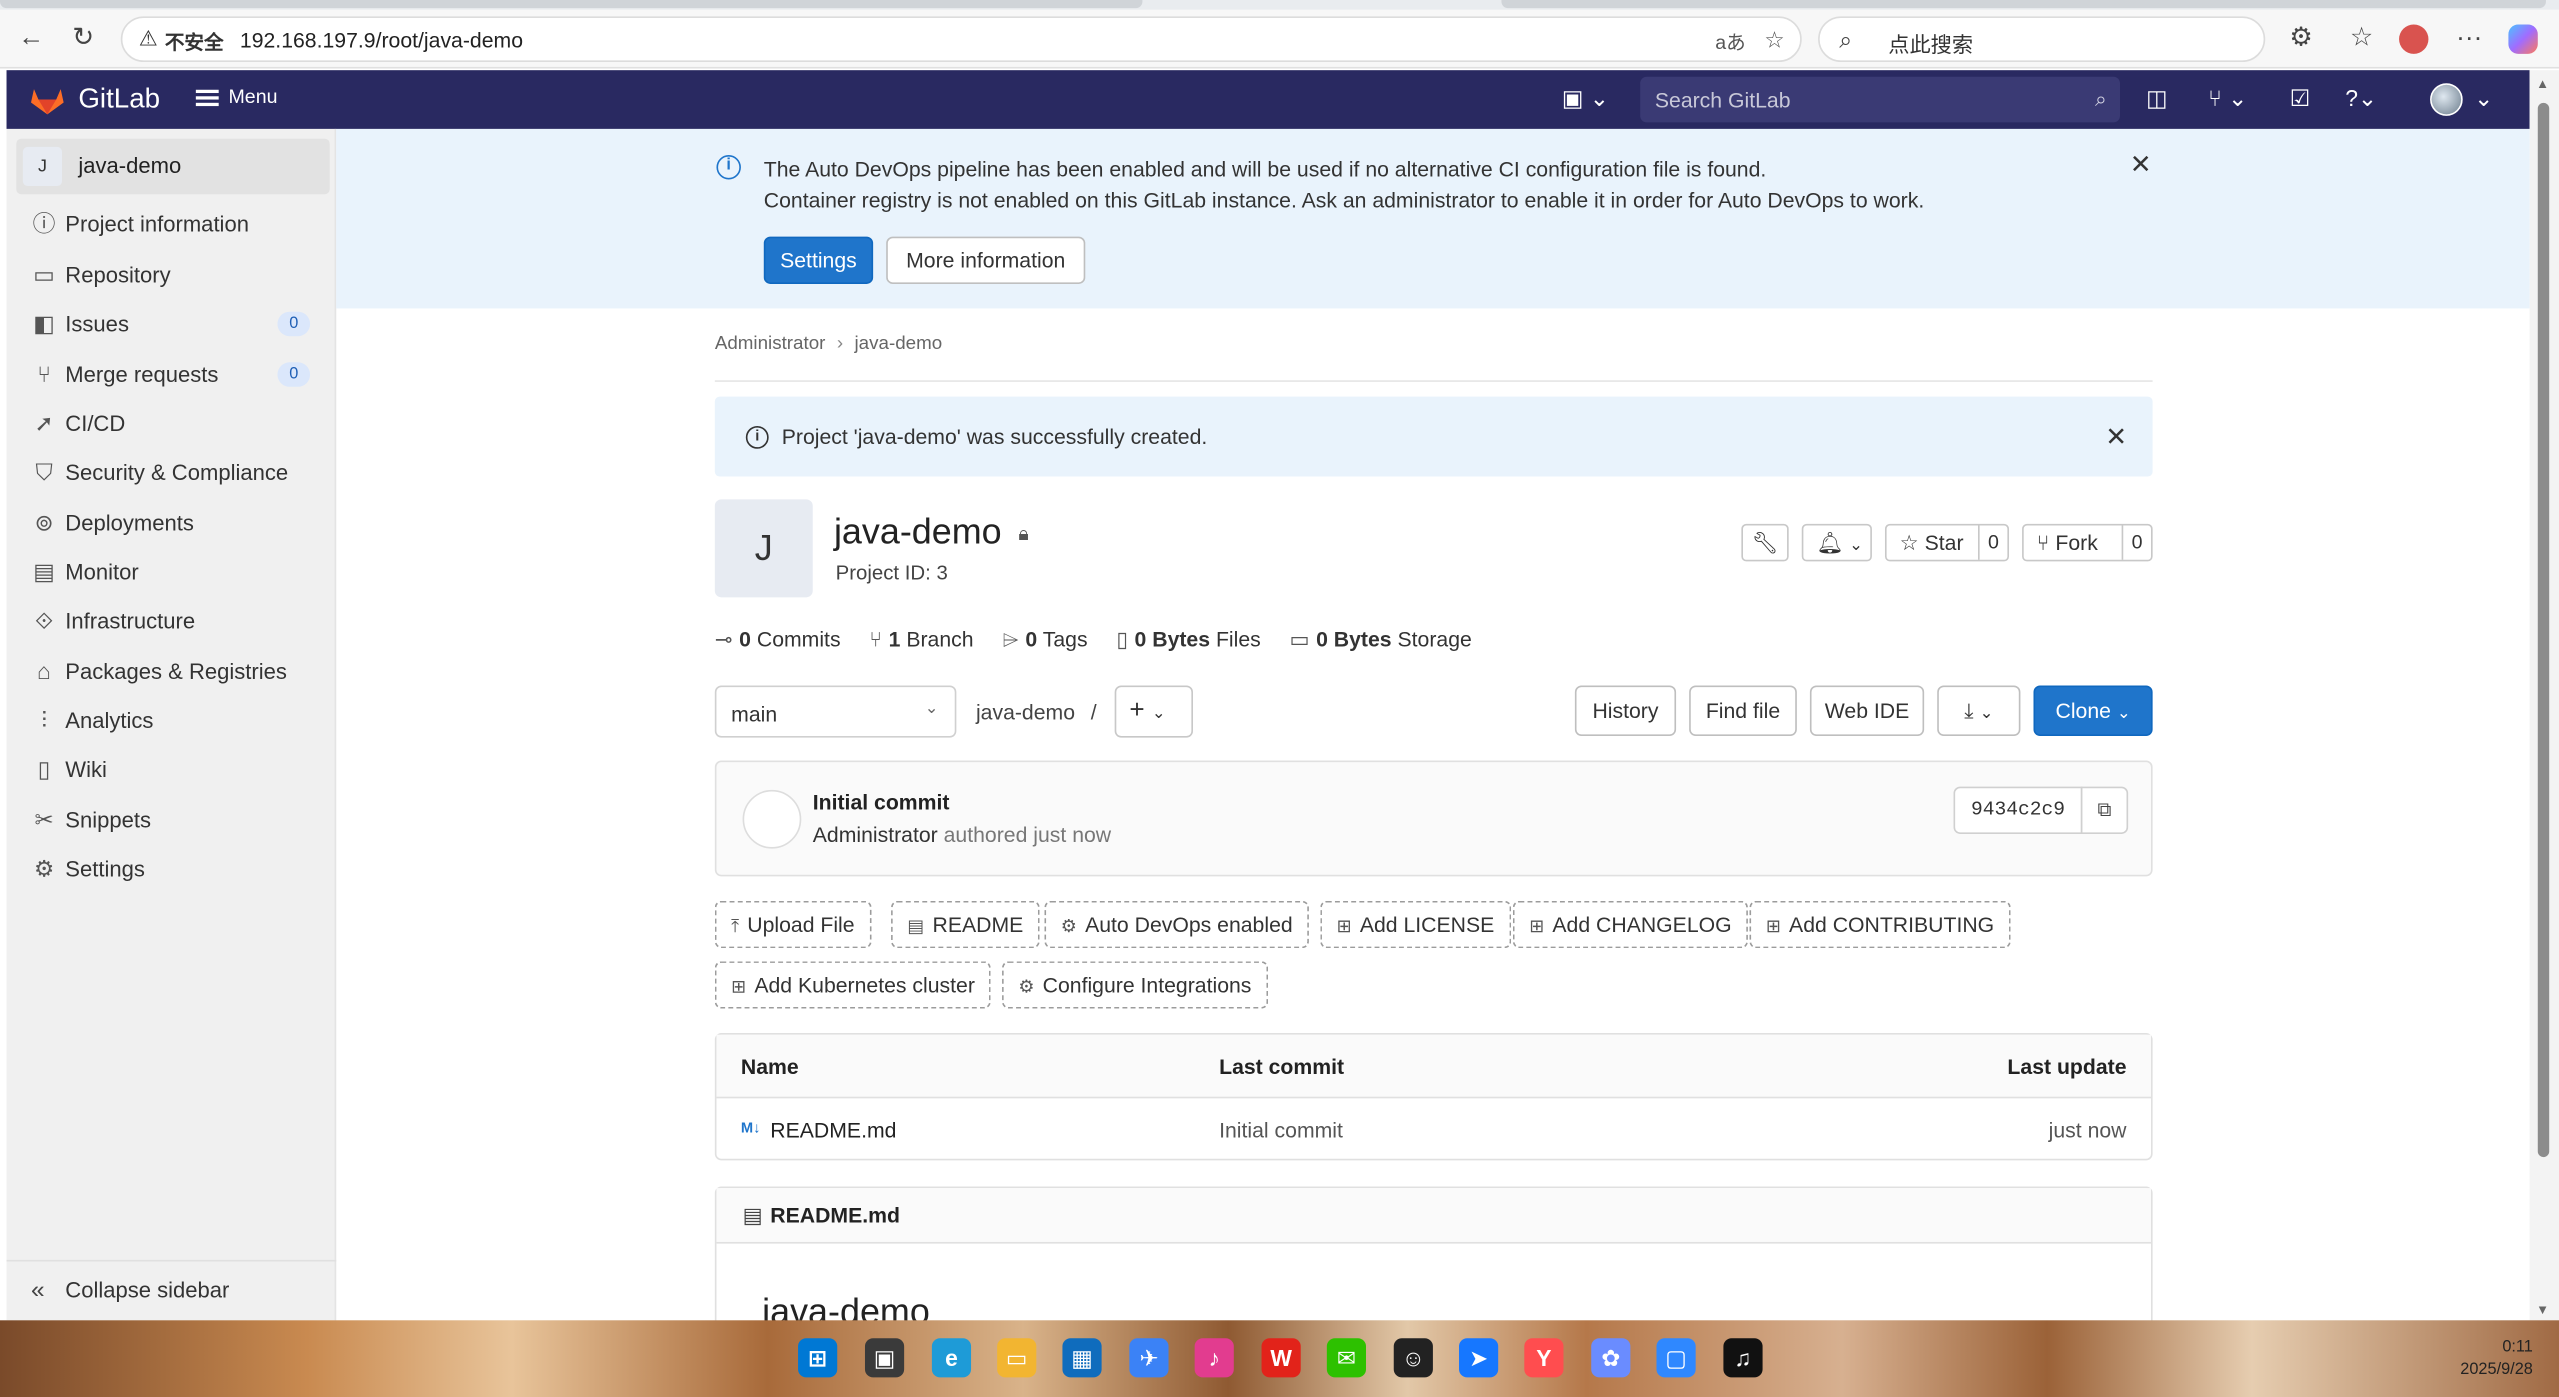 The image size is (2559, 1397). I want to click on scrollbar-thumb, so click(2543, 630).